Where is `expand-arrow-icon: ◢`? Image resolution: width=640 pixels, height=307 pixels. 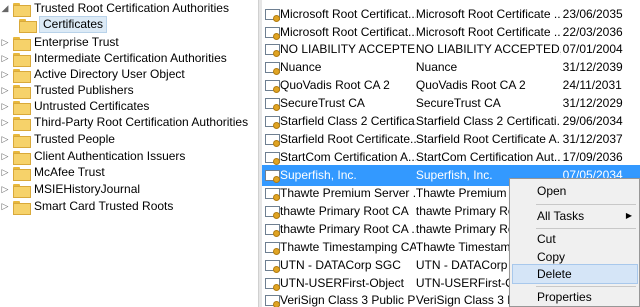 expand-arrow-icon: ◢ is located at coordinates (5, 8).